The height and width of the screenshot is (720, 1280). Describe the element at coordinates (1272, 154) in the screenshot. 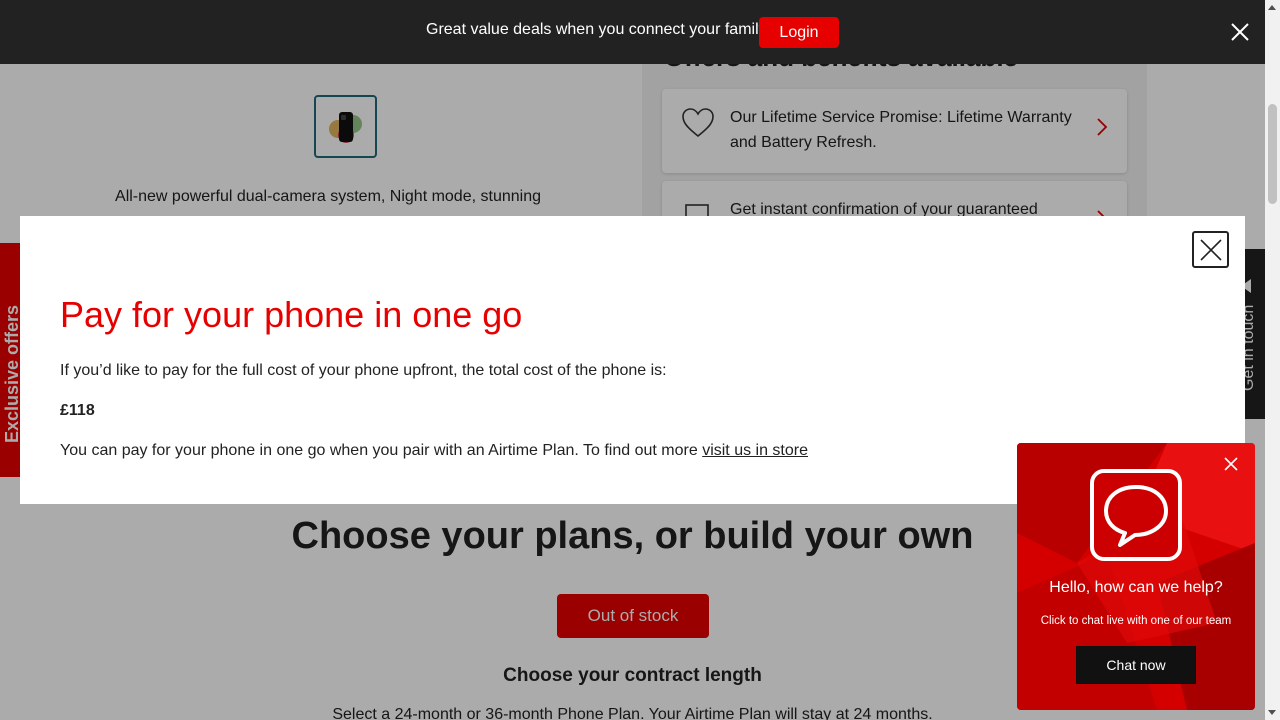

I see `scrollbar-thumb` at that location.